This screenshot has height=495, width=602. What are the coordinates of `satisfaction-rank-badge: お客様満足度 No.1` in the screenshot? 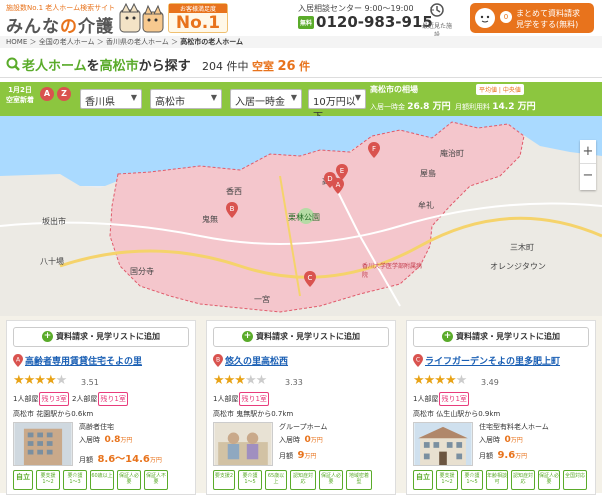 It's located at (198, 18).